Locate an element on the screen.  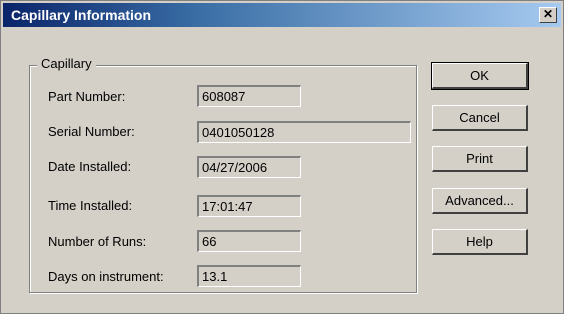
serial-number-field: 0401050128 is located at coordinates (304, 132).